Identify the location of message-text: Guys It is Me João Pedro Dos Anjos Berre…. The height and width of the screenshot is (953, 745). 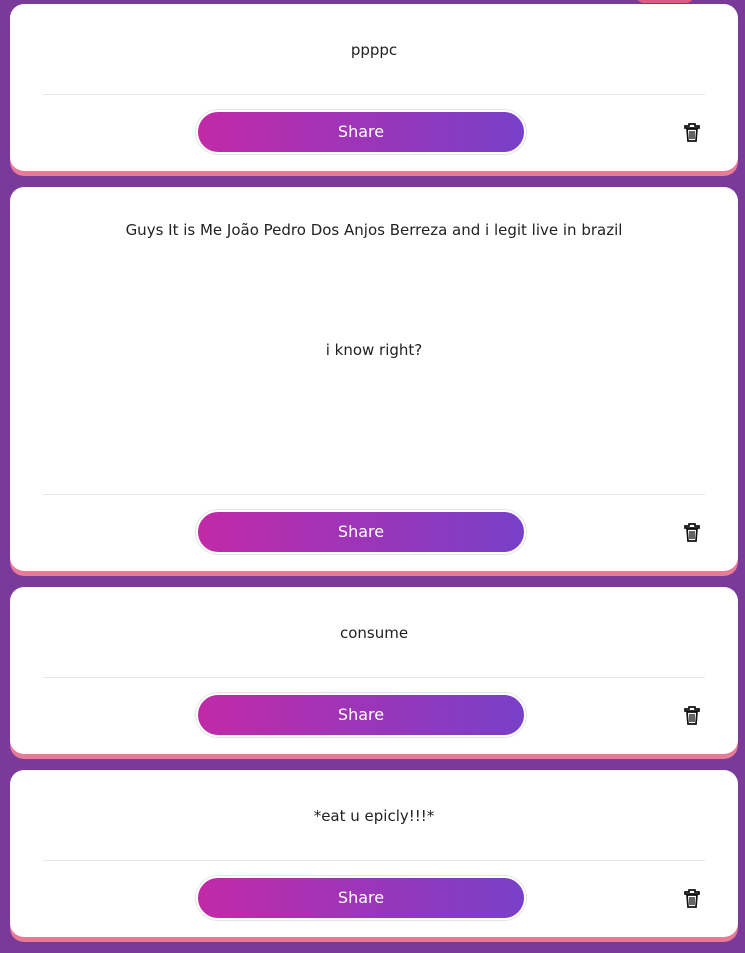
(374, 230).